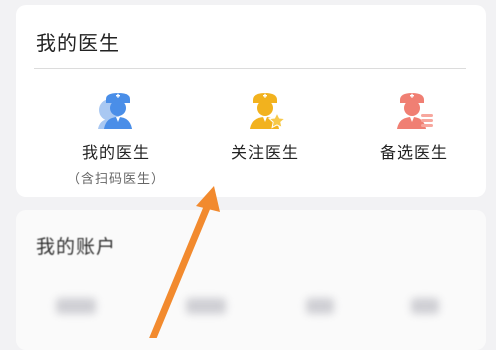  Describe the element at coordinates (78, 43) in the screenshot. I see `my-doctors-title: 我的医生` at that location.